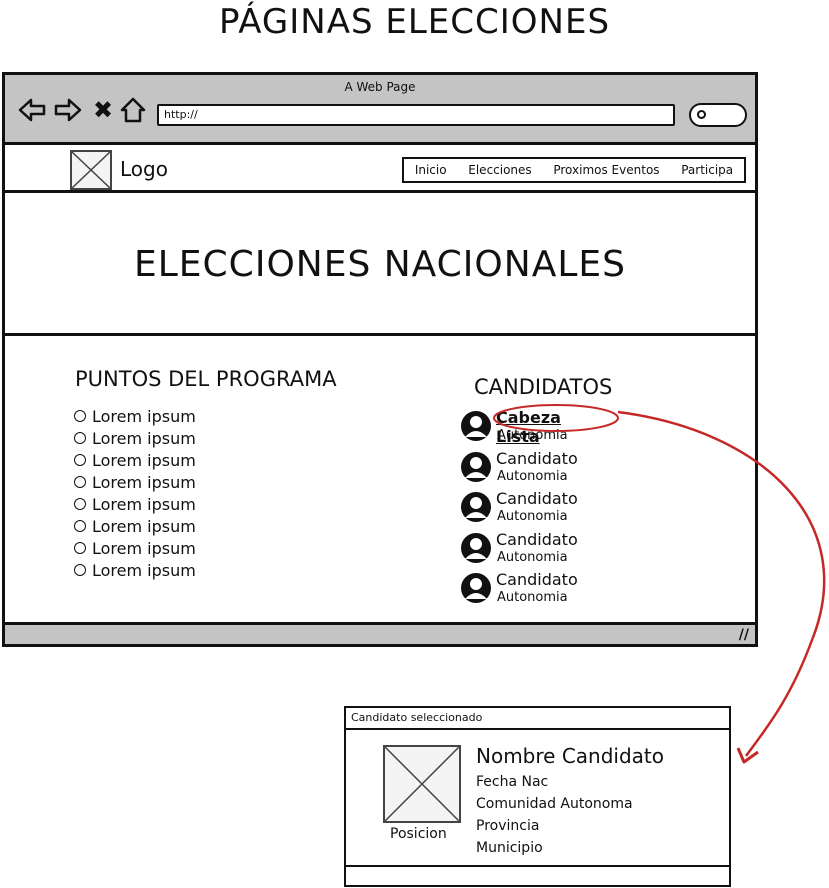  I want to click on nav-proximos-eventos: Proximos Eventos, so click(606, 170).